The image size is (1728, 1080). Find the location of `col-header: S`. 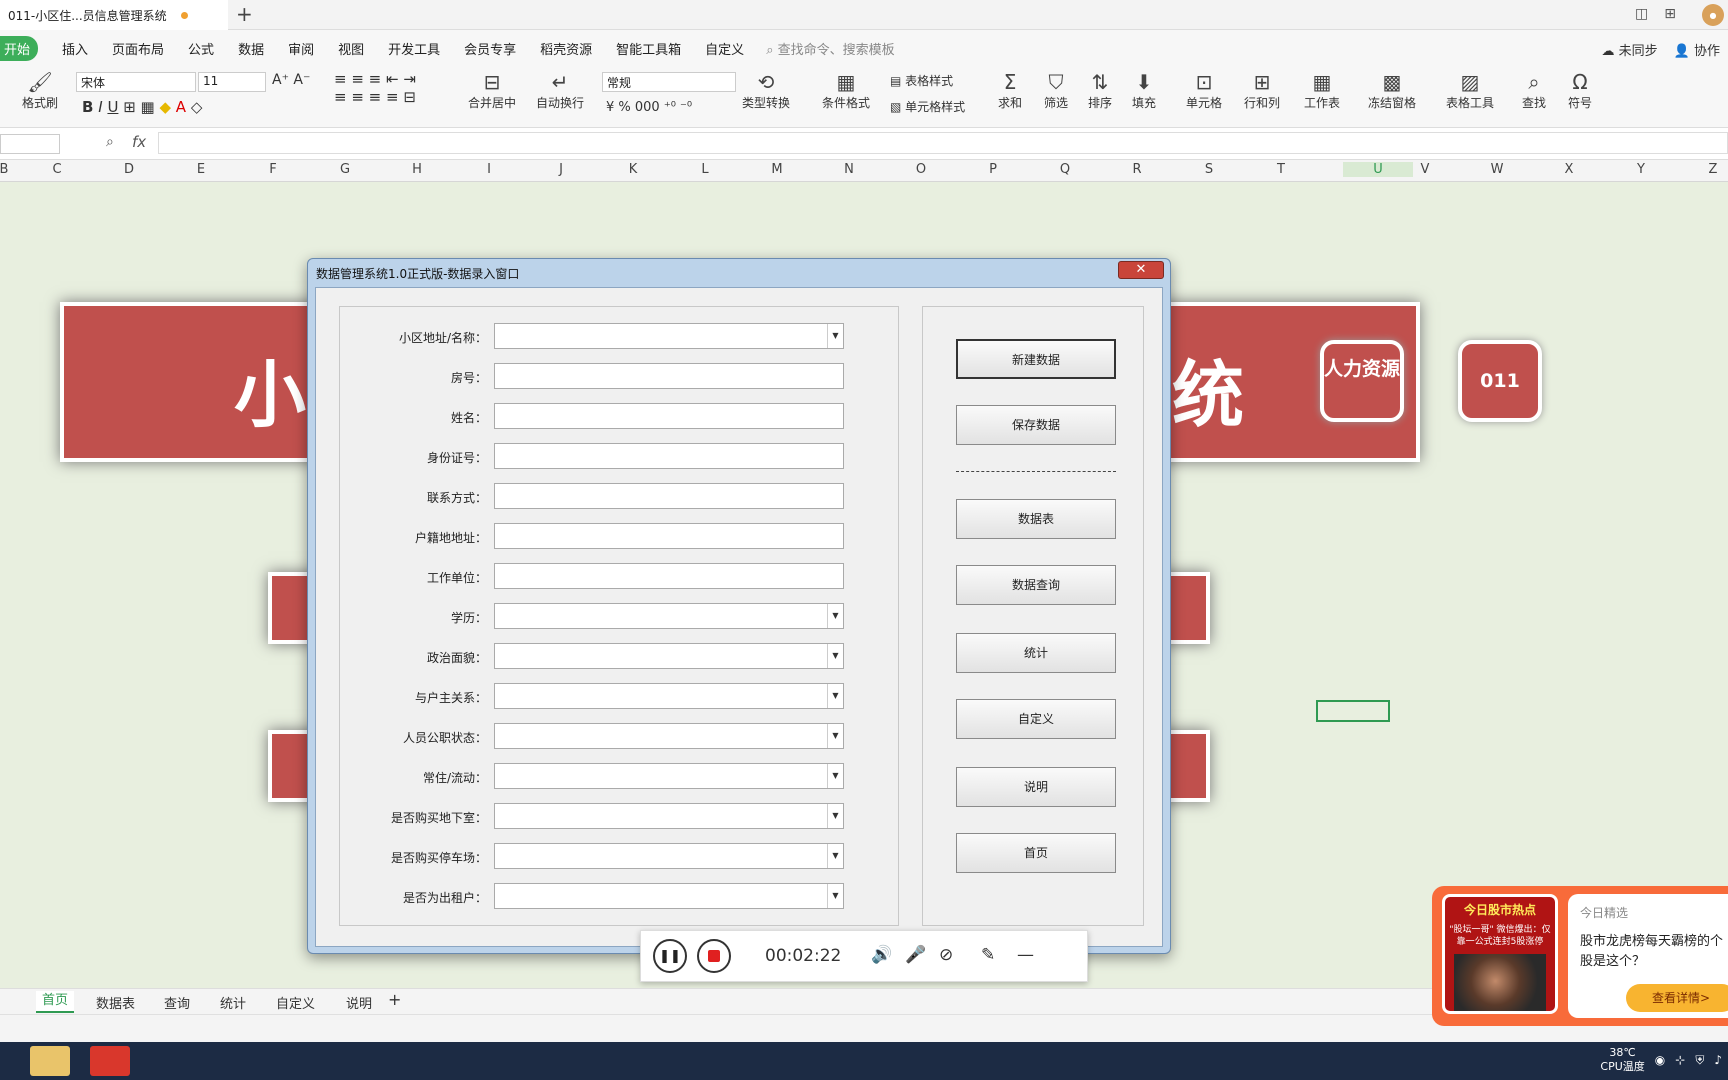

col-header: S is located at coordinates (1209, 169).